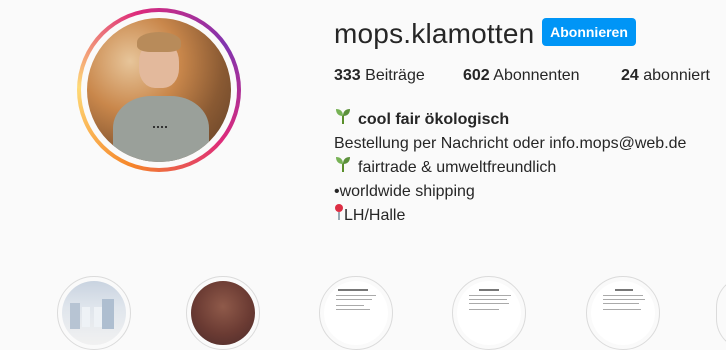 This screenshot has height=350, width=726. I want to click on stat-following-count: 24, so click(630, 75).